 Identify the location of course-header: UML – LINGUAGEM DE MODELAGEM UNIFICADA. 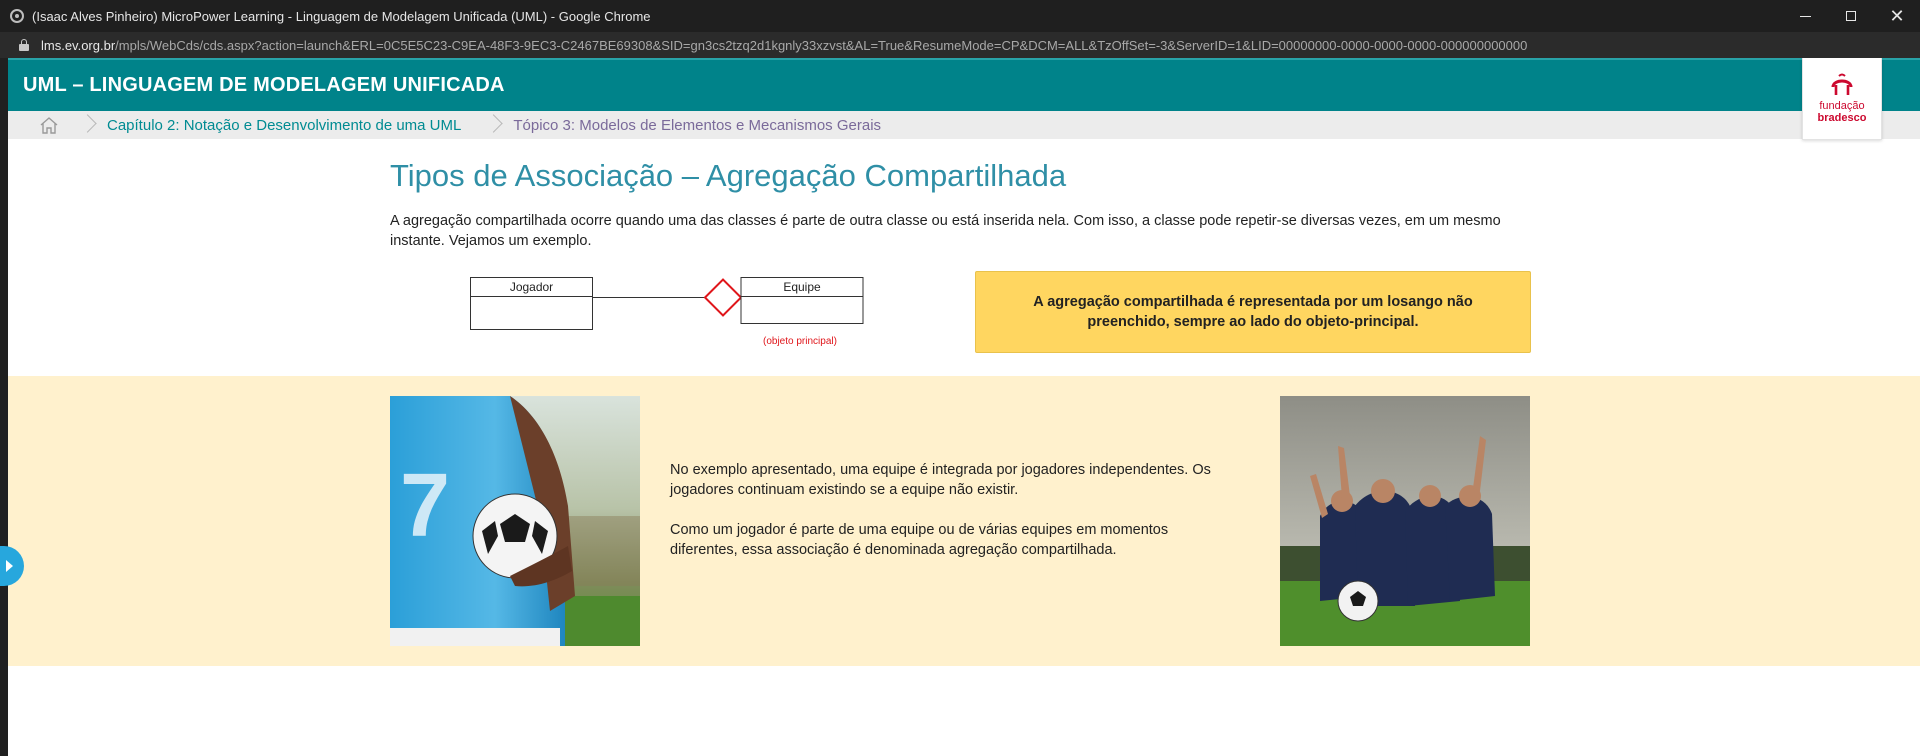
(964, 84).